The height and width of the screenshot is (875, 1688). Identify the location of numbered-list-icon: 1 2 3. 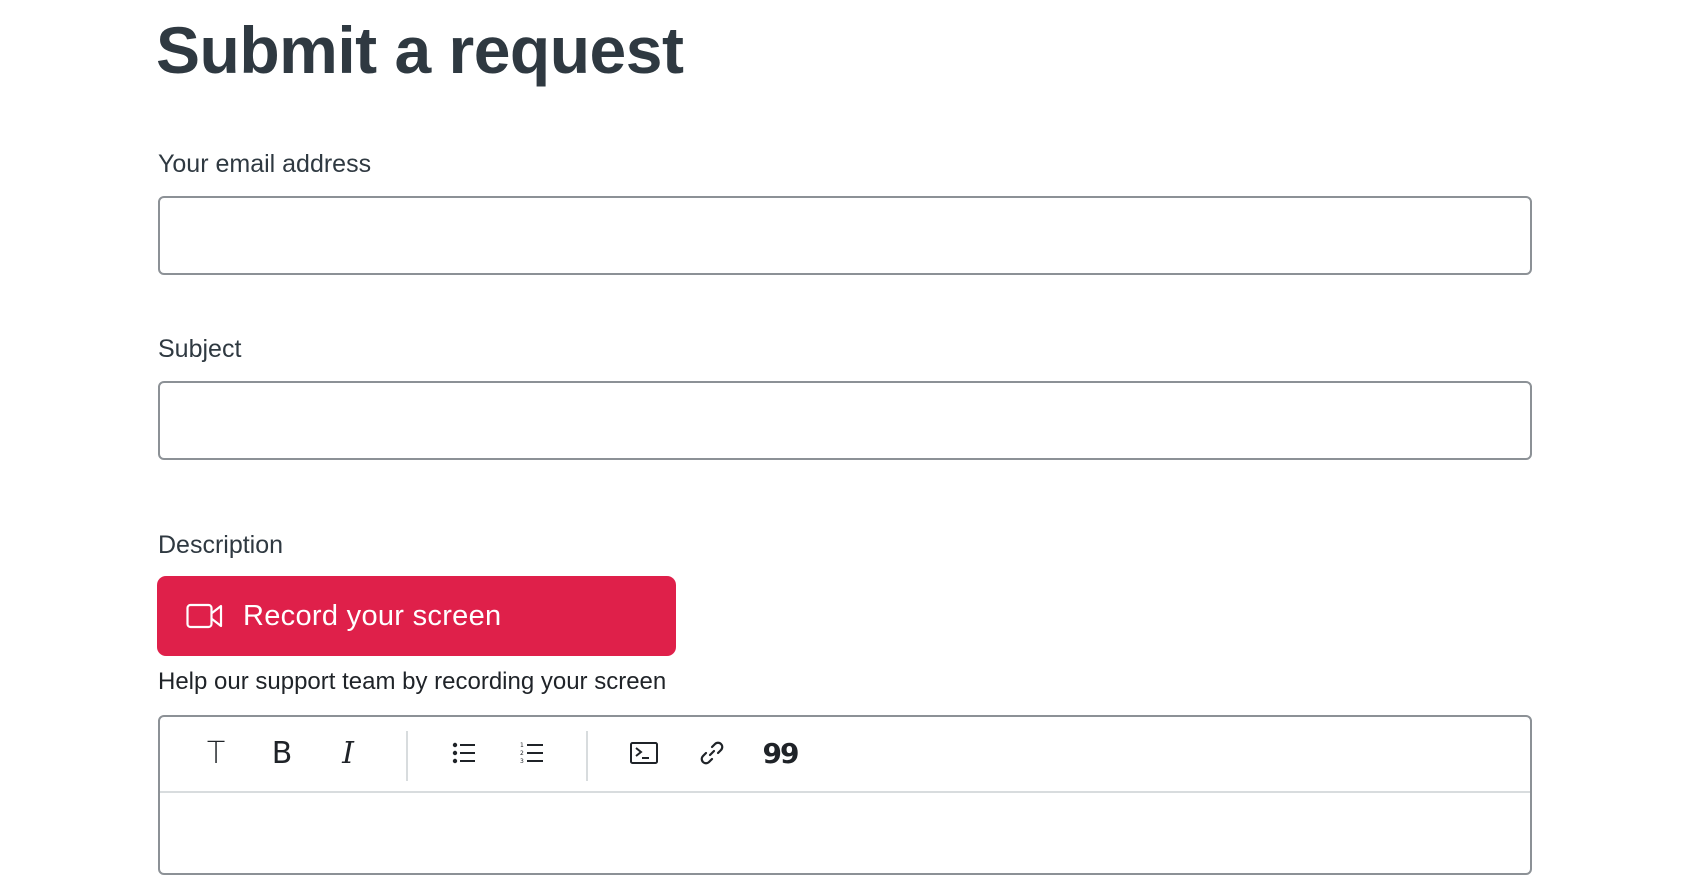
(531, 753).